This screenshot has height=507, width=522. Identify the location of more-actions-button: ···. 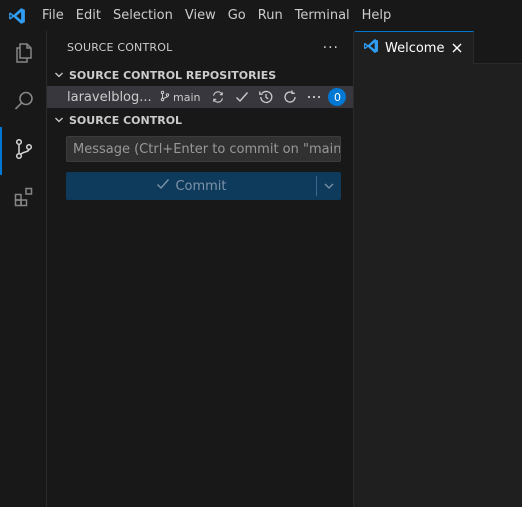
(331, 48).